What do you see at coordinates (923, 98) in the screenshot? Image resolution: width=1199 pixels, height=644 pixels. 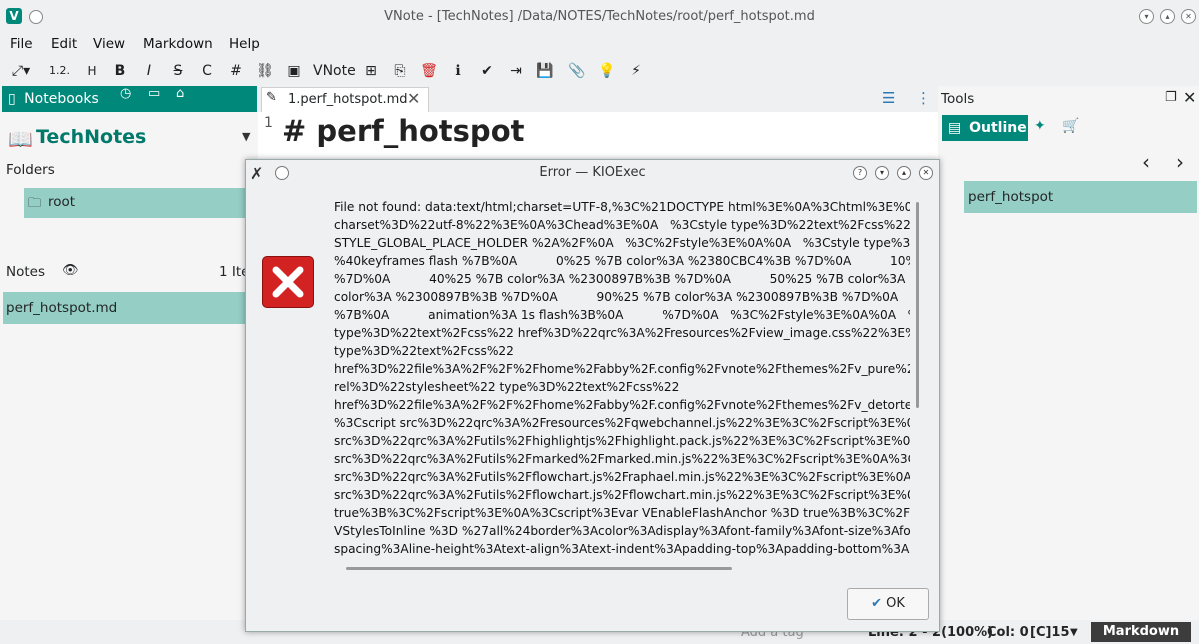 I see `more-menu-icon: ⋮` at bounding box center [923, 98].